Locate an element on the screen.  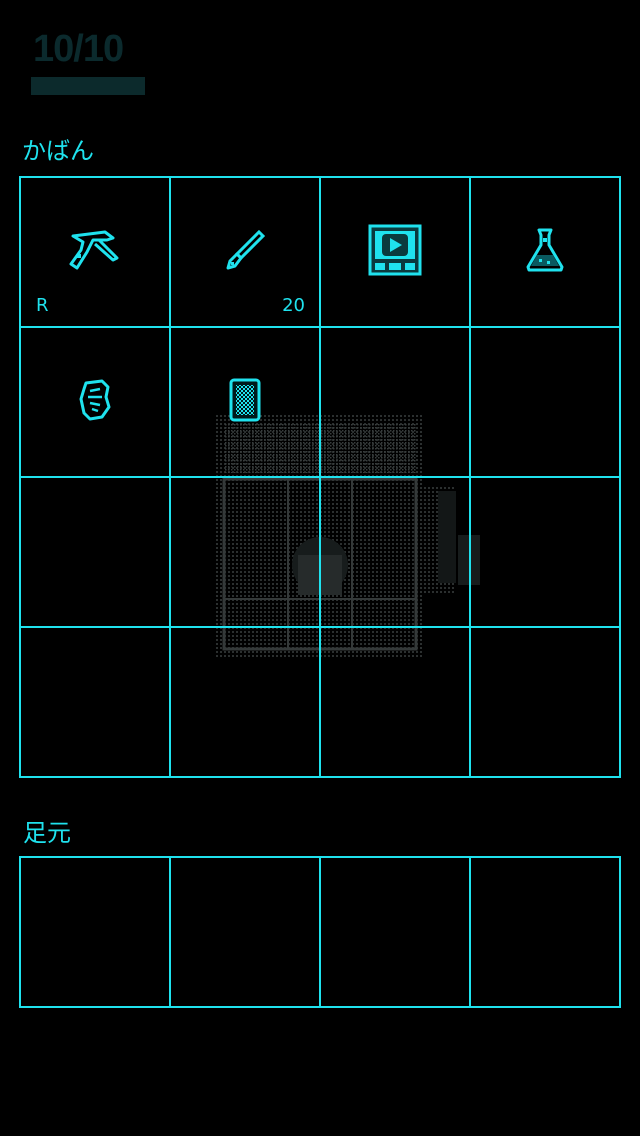
bag-slot: 20 is located at coordinates (246, 253).